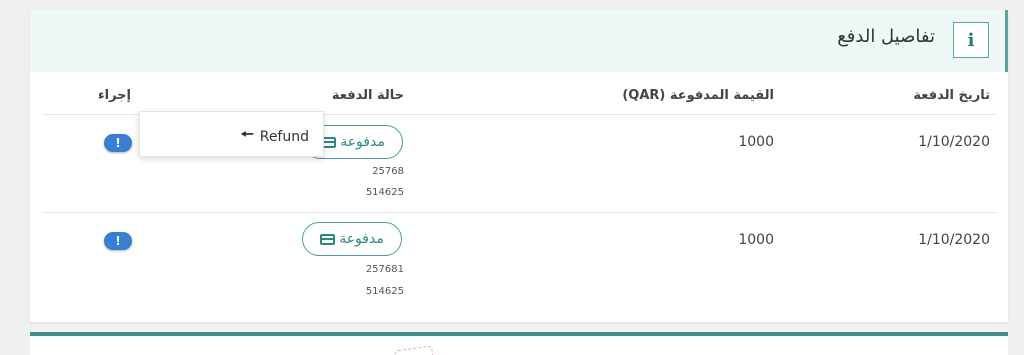 Image resolution: width=1024 pixels, height=355 pixels. I want to click on refund-label: Refund, so click(284, 136).